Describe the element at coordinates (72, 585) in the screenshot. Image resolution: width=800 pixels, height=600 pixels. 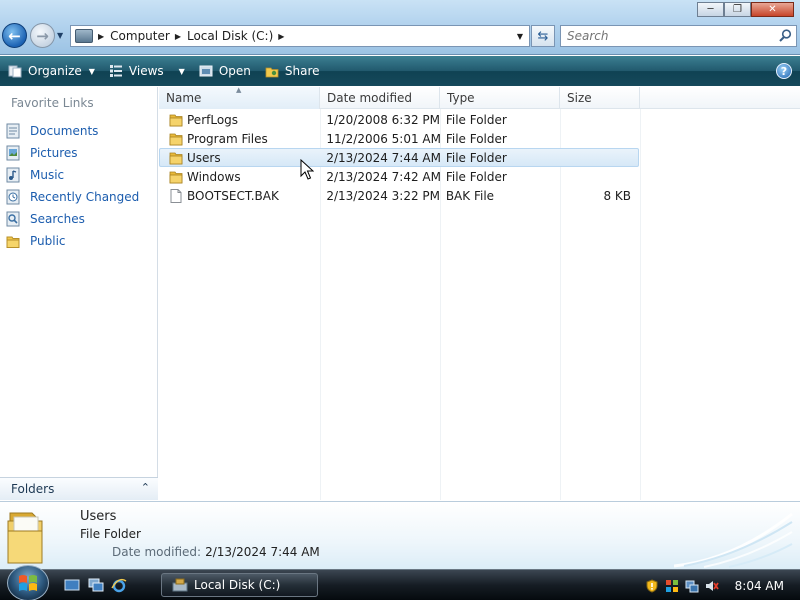
I see `show-desktop-icon` at that location.